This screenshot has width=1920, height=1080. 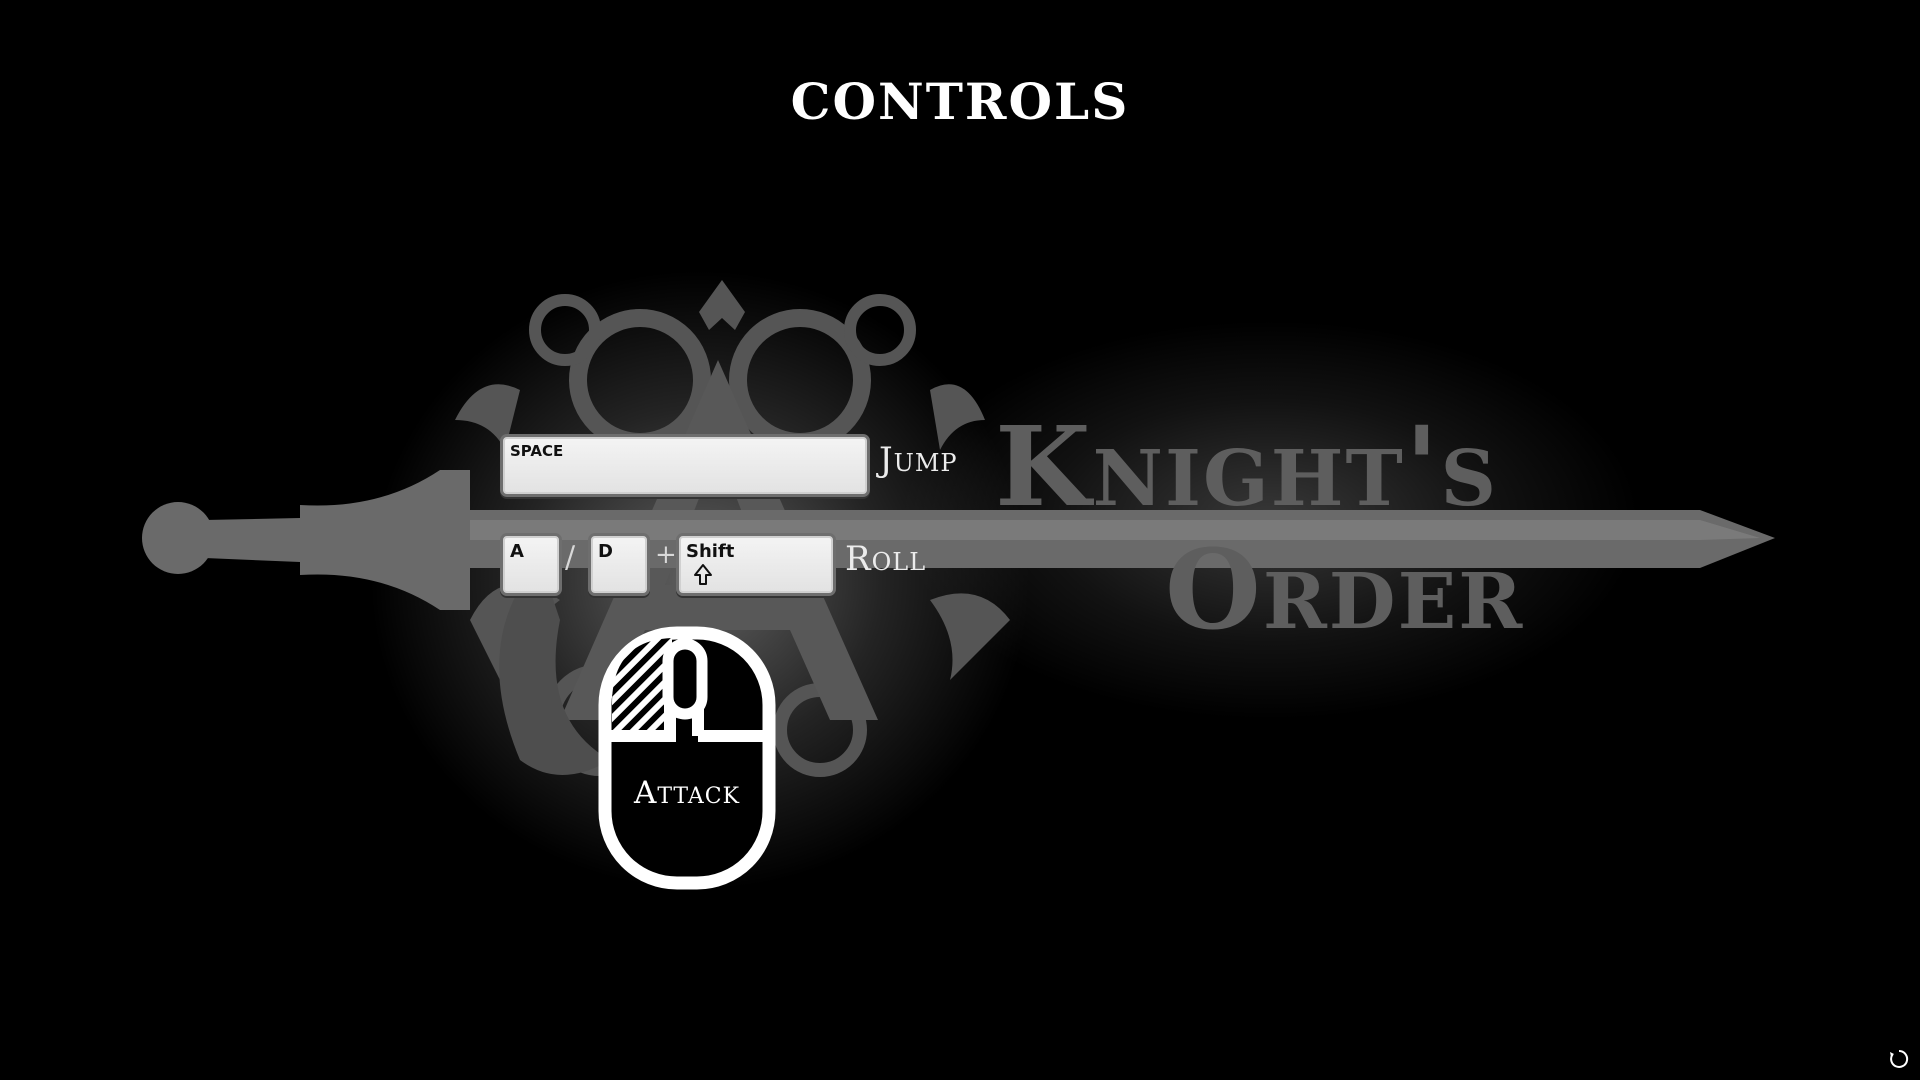 What do you see at coordinates (687, 793) in the screenshot?
I see `attack-action-label: Attack` at bounding box center [687, 793].